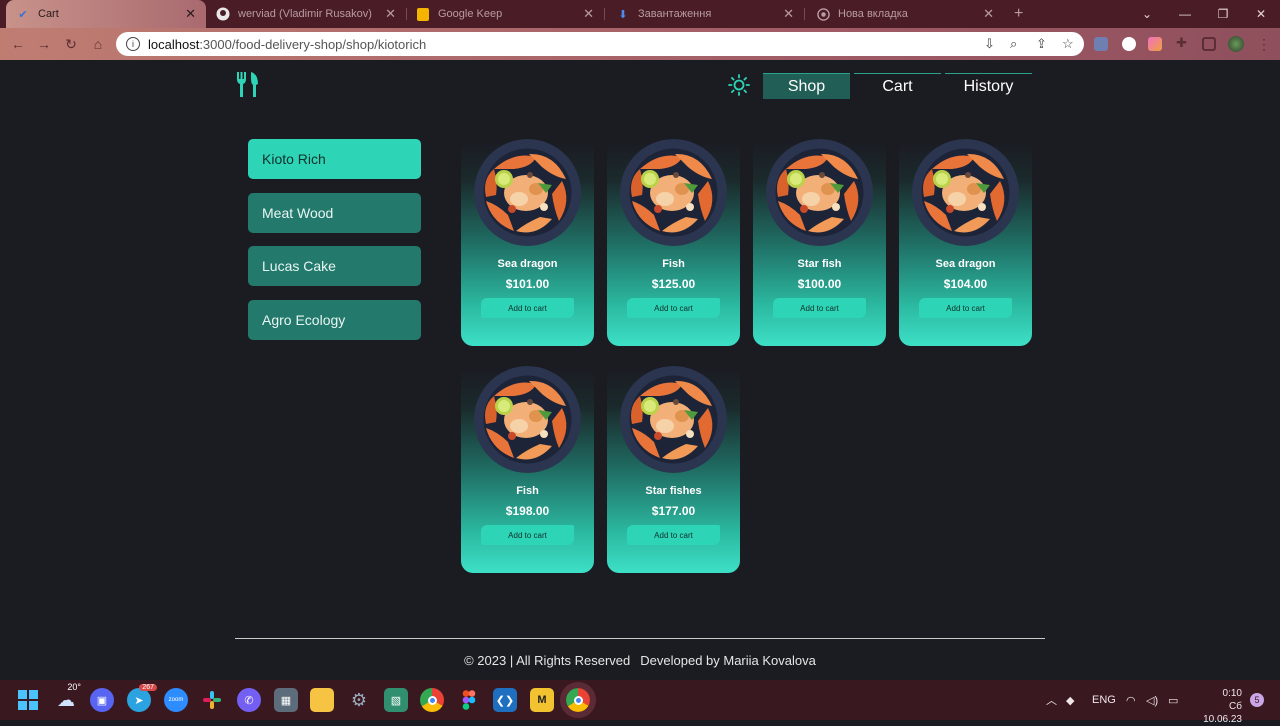  What do you see at coordinates (527, 242) in the screenshot?
I see `product-card: Sea dragon $101.00 Add to cart` at bounding box center [527, 242].